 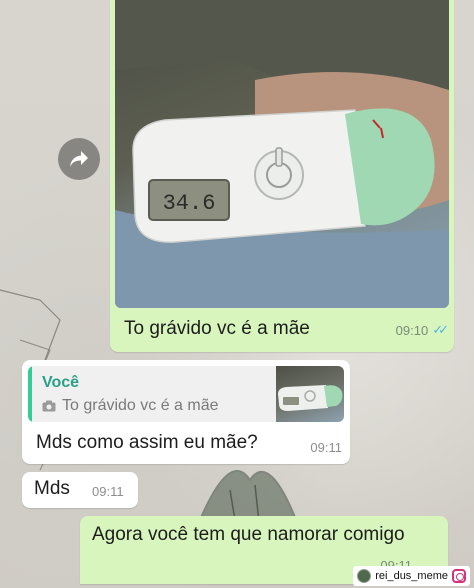 What do you see at coordinates (310, 394) in the screenshot?
I see `quoted-image-thumbnail` at bounding box center [310, 394].